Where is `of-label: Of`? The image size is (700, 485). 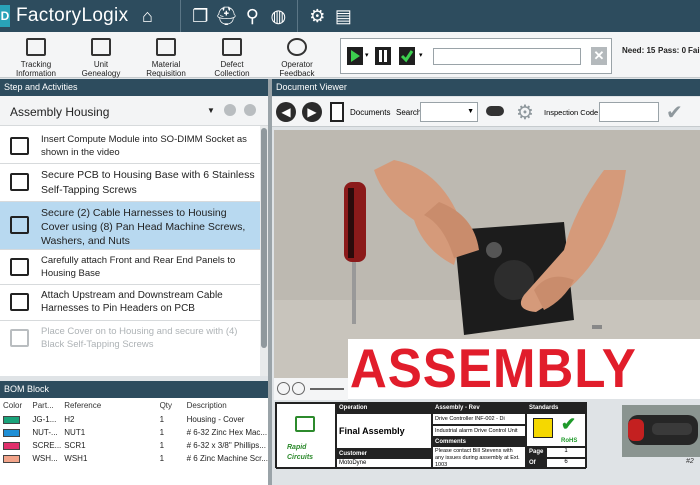
of-label: Of is located at coordinates (536, 463).